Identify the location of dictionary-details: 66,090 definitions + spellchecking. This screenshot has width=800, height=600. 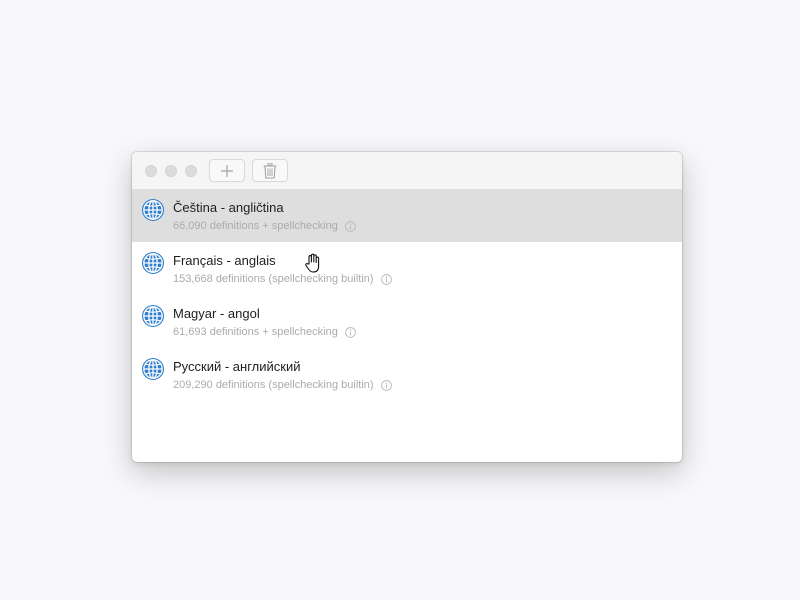
(264, 226).